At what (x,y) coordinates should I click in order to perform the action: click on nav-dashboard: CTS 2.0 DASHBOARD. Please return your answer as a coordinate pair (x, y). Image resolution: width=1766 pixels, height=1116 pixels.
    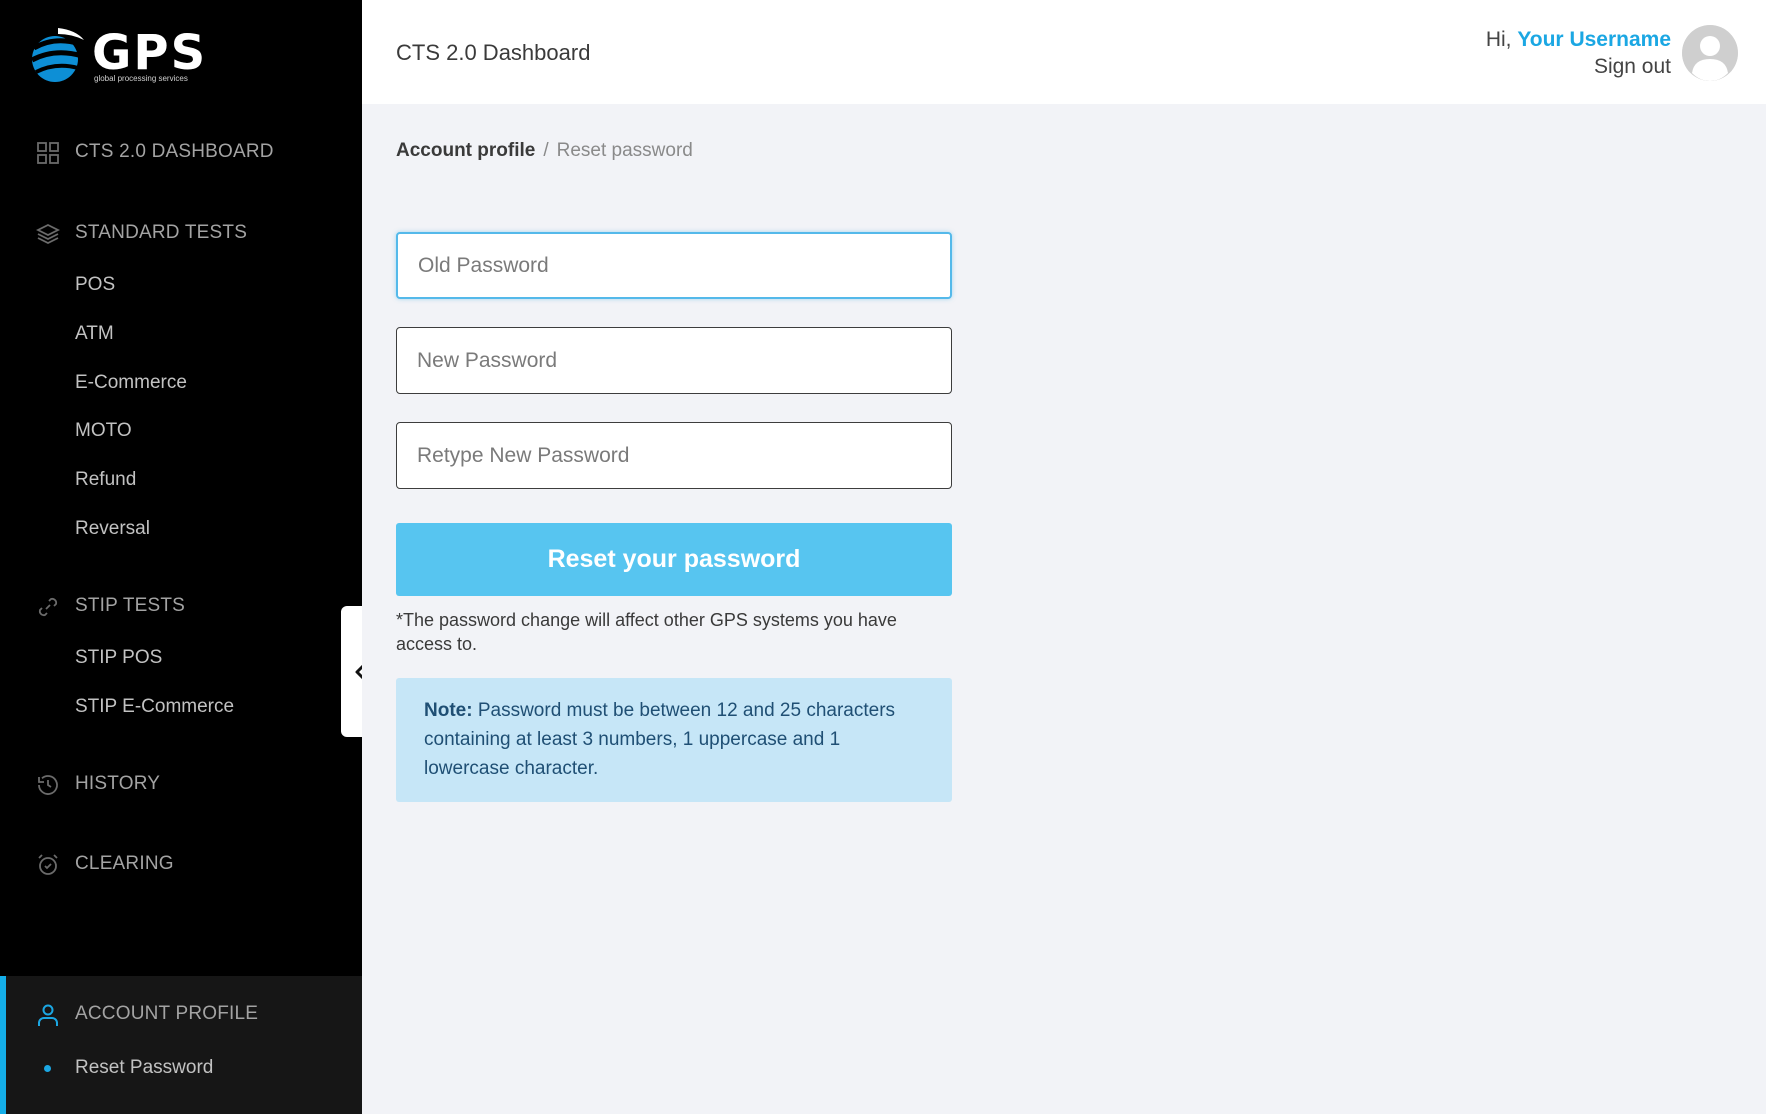
    Looking at the image, I should click on (181, 152).